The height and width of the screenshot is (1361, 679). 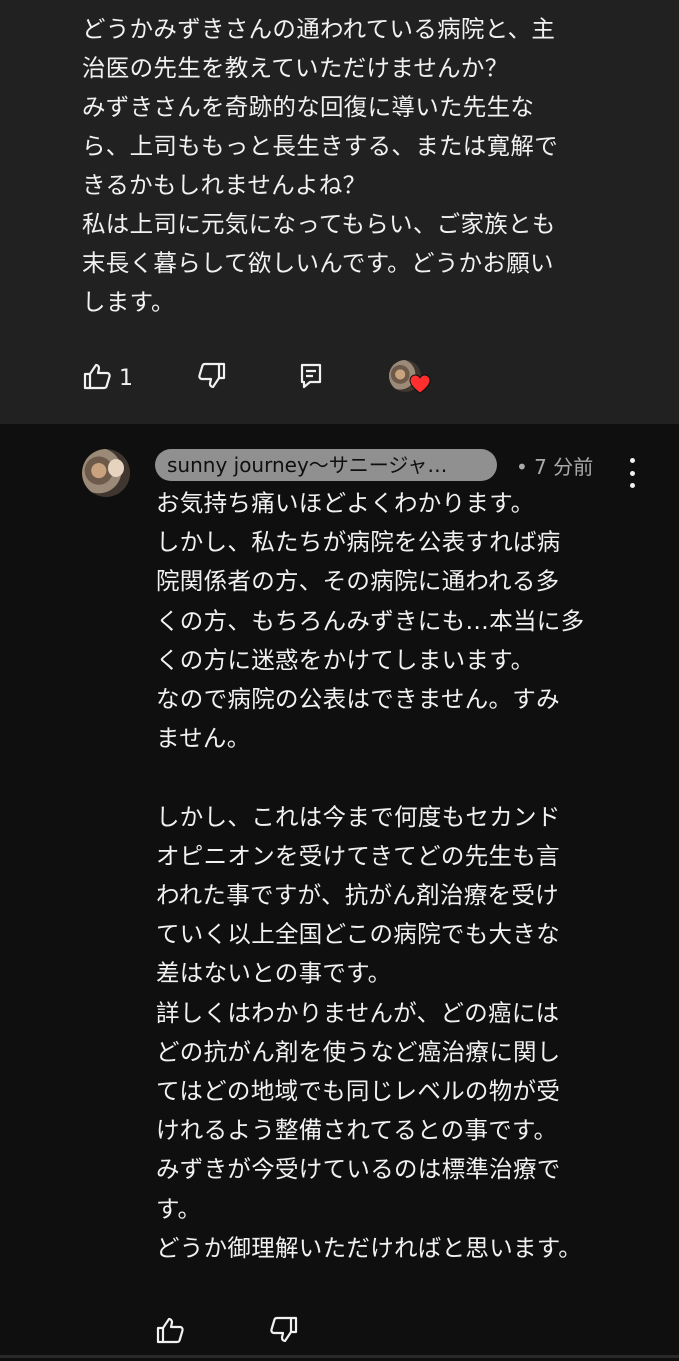 What do you see at coordinates (411, 378) in the screenshot?
I see `creator-heart-icon` at bounding box center [411, 378].